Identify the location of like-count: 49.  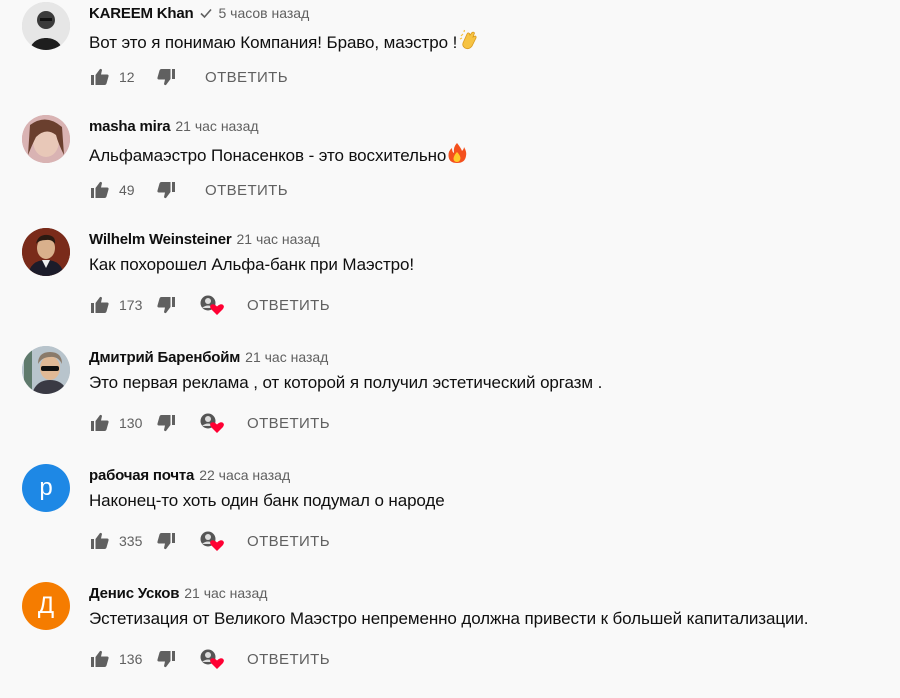
(127, 190).